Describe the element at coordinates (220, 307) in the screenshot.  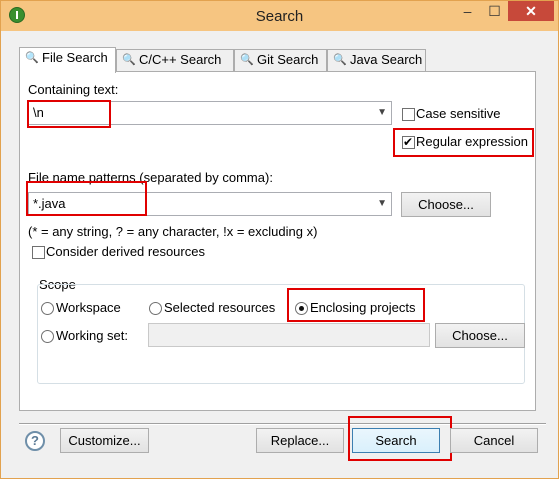
I see `selected-resources-label: Selected resources` at that location.